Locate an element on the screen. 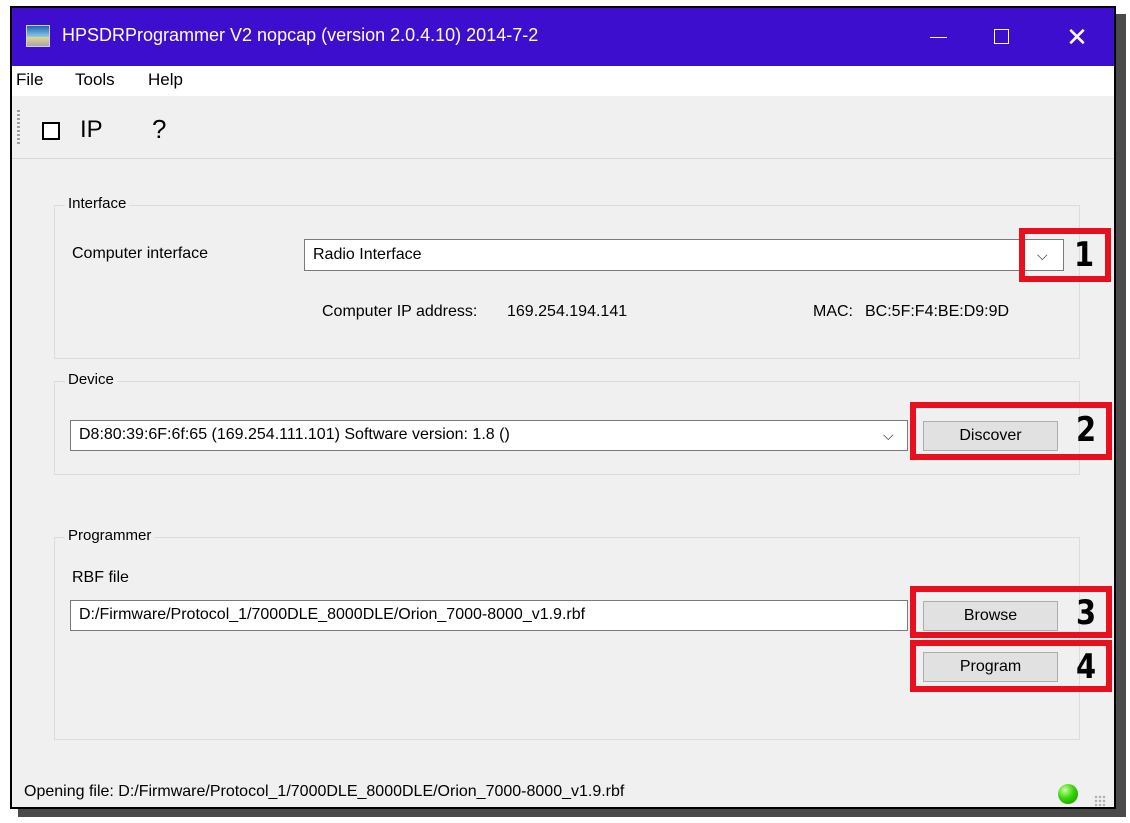  toolbar-ip-button: IP is located at coordinates (91, 130).